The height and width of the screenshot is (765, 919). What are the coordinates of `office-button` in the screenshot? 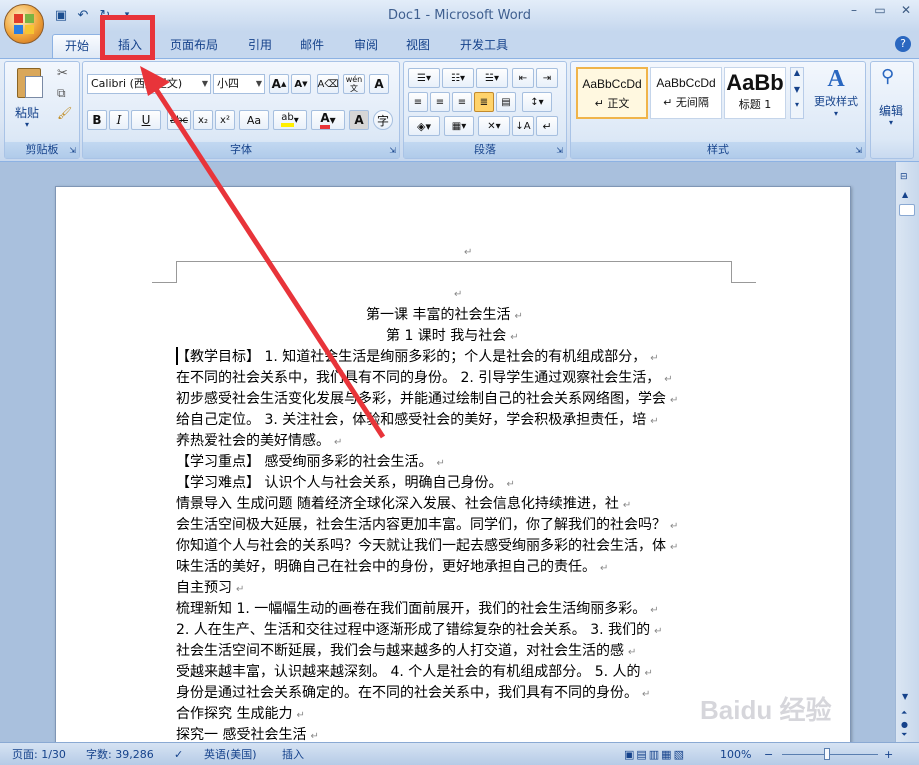 It's located at (24, 24).